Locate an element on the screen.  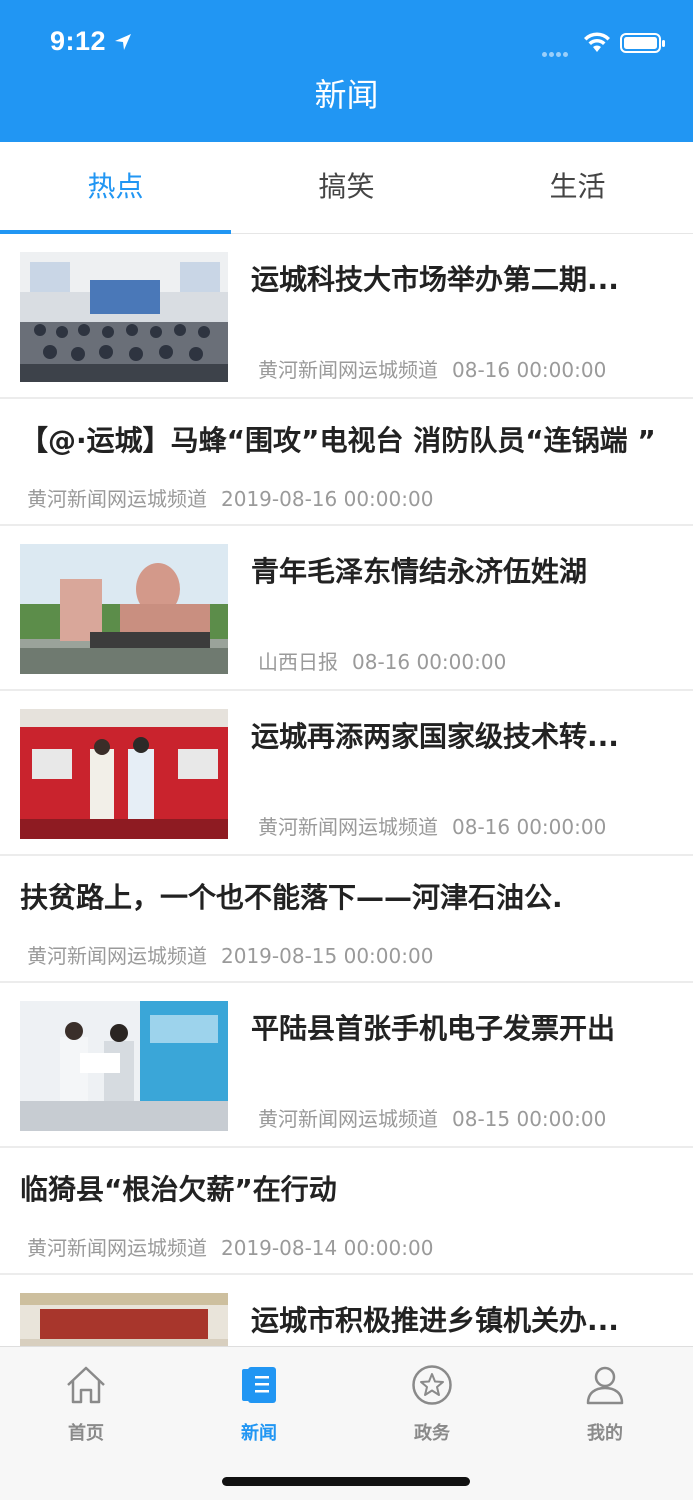
article-meta: 黄河新闻网运城频道 2019-08-14 00:00:00 is located at coordinates (230, 1246).